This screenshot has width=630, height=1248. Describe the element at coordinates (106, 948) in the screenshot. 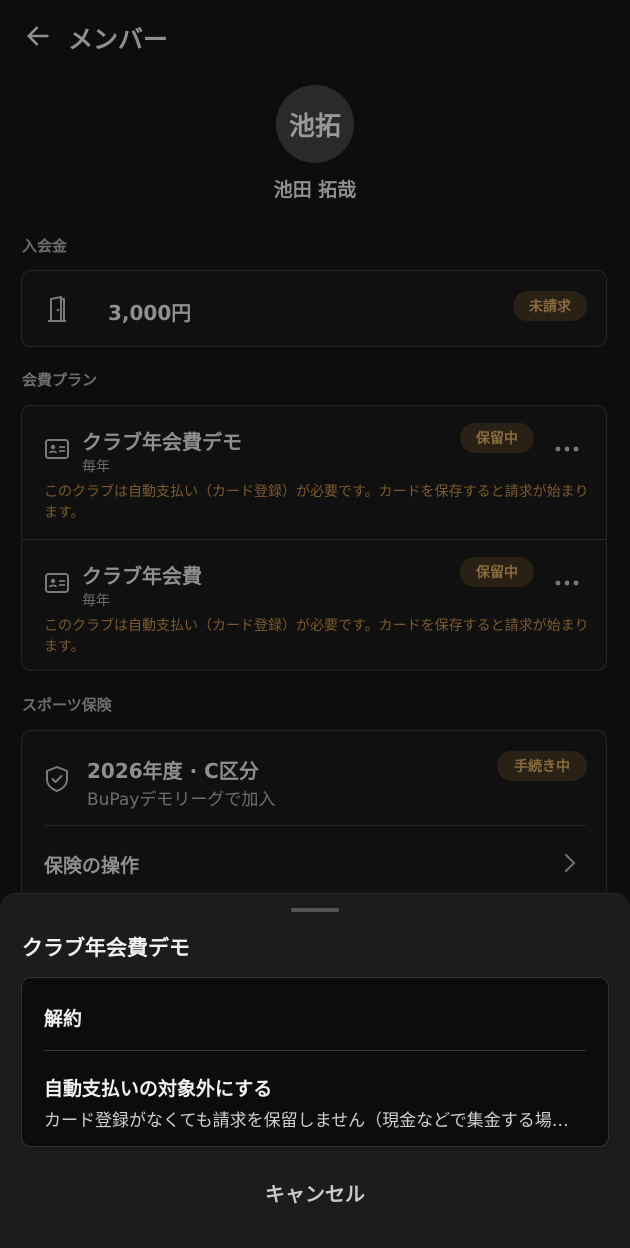

I see `sheet-title: クラブ年会費デモ` at that location.